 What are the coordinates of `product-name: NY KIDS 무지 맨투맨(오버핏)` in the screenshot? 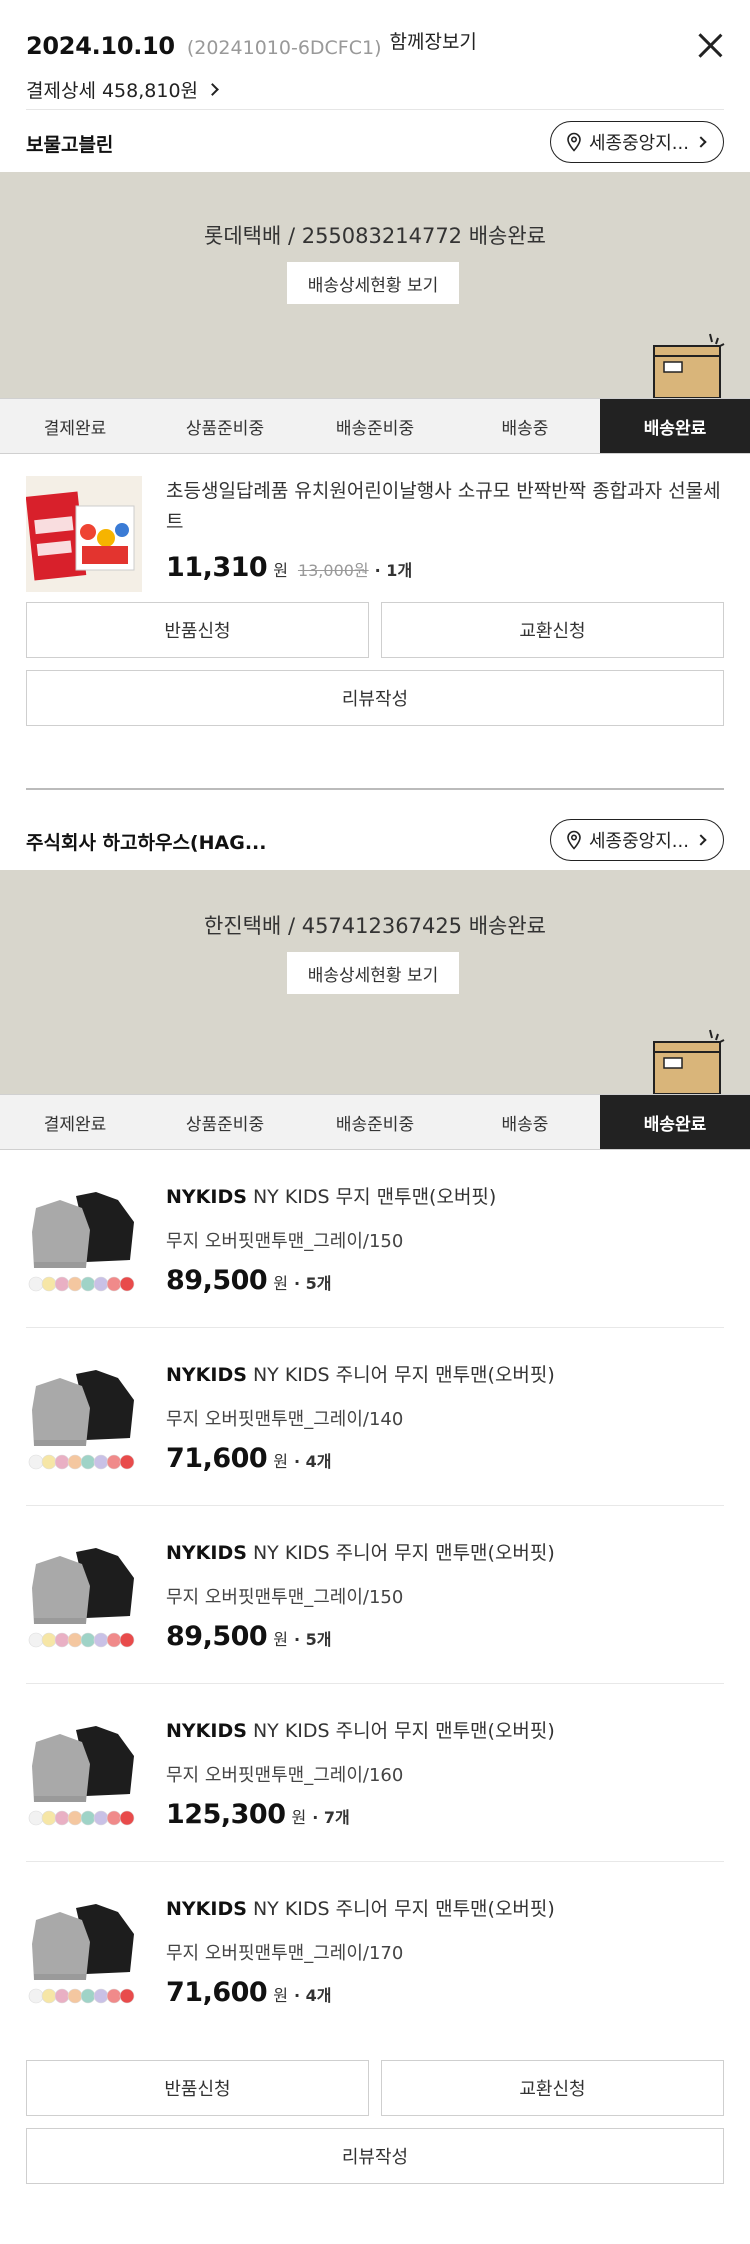 It's located at (374, 1197).